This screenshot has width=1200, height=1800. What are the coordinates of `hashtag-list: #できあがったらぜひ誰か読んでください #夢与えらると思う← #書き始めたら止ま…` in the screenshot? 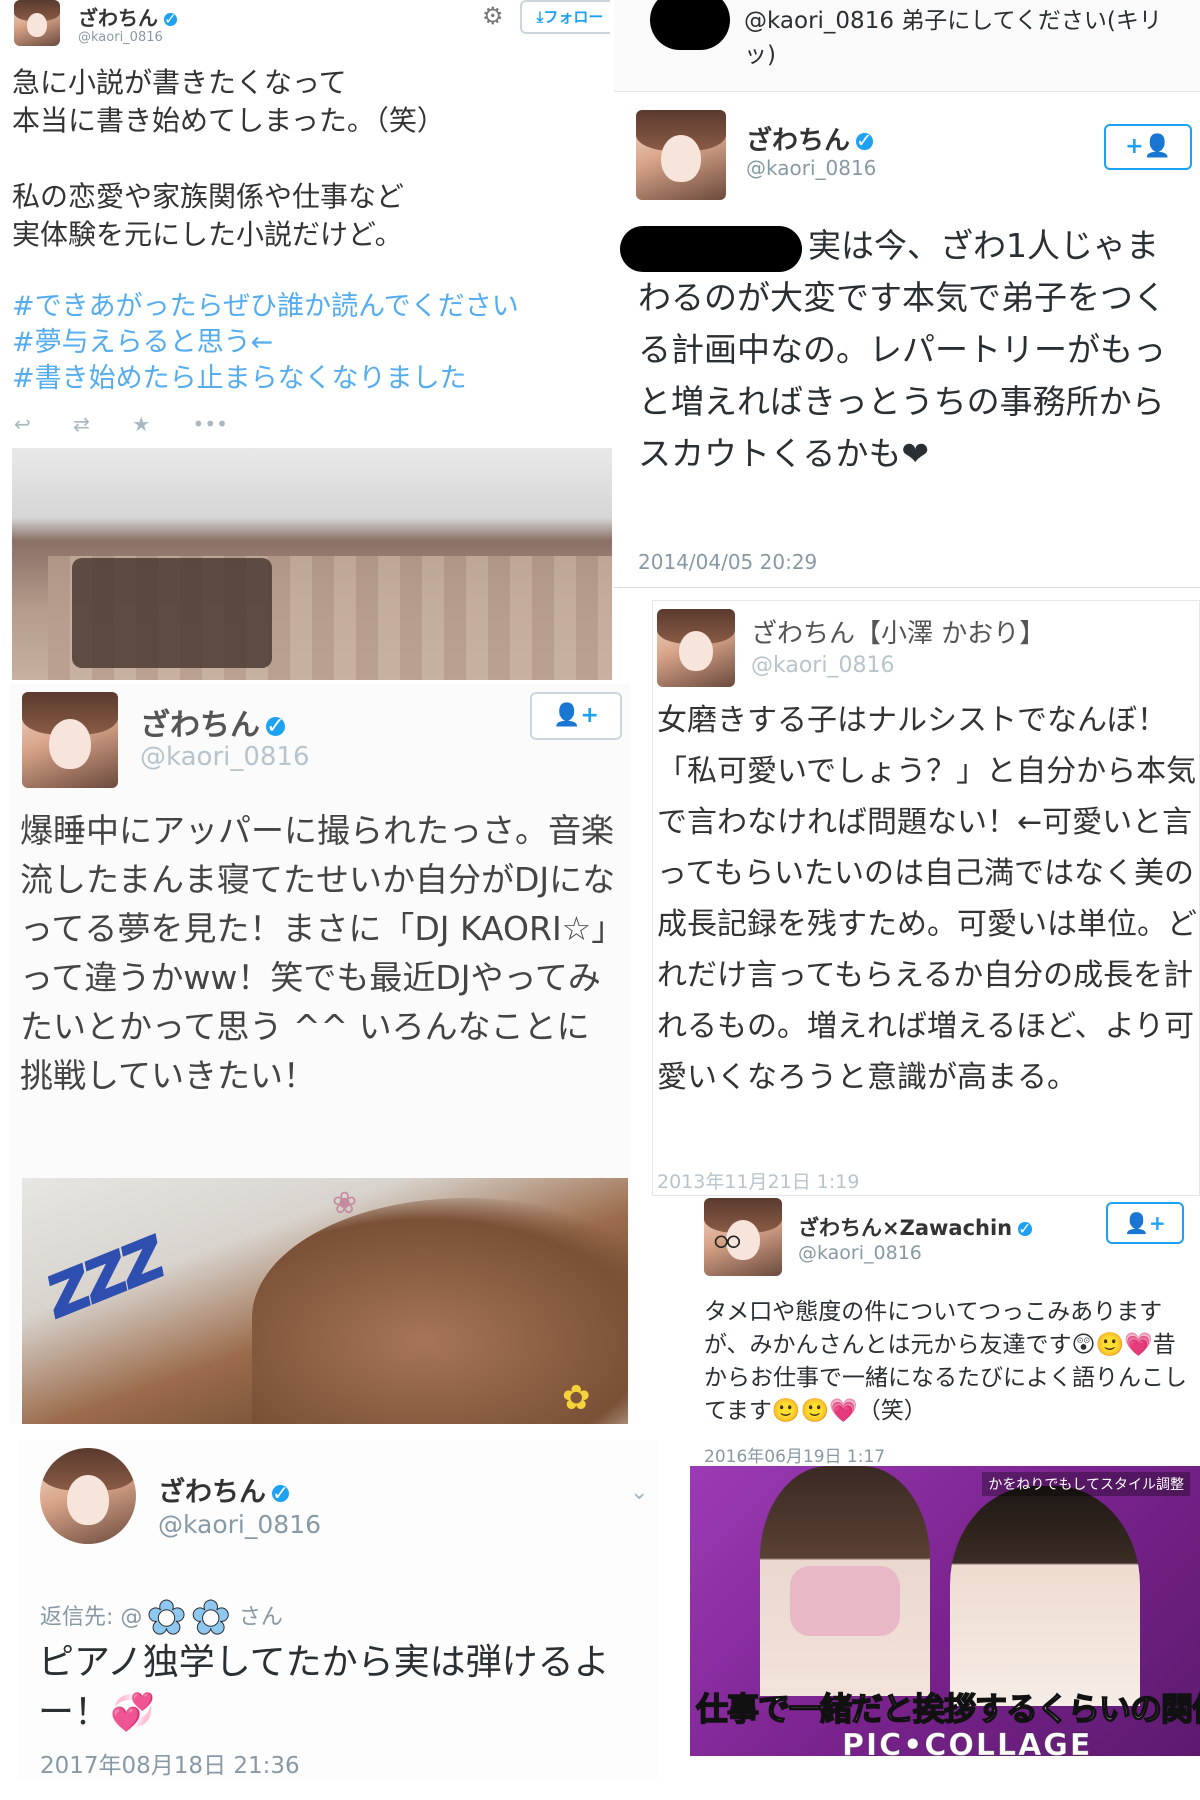 It's located at (311, 343).